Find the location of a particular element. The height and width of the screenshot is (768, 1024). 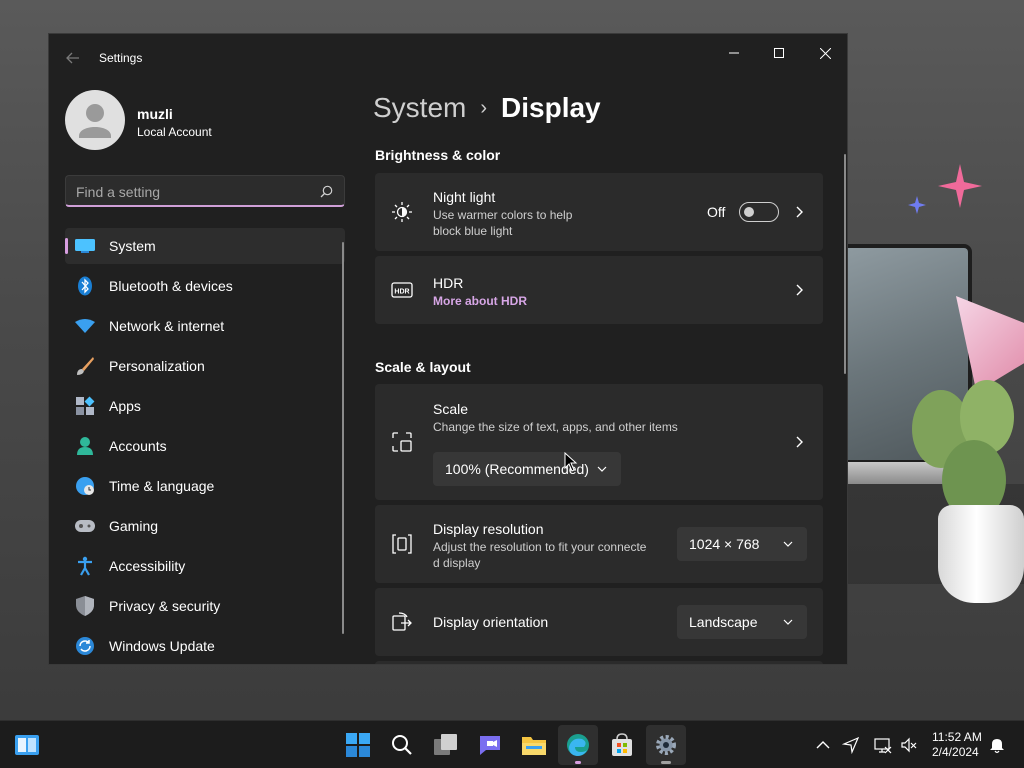

globe-clock-icon is located at coordinates (85, 486).